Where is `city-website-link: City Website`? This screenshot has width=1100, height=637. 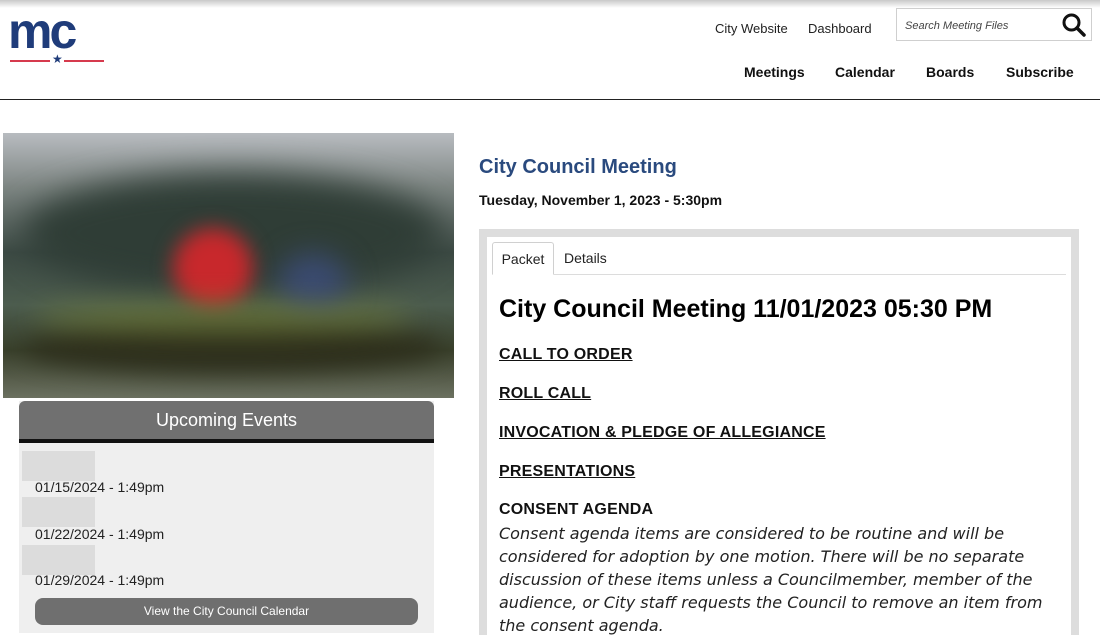
city-website-link: City Website is located at coordinates (751, 28).